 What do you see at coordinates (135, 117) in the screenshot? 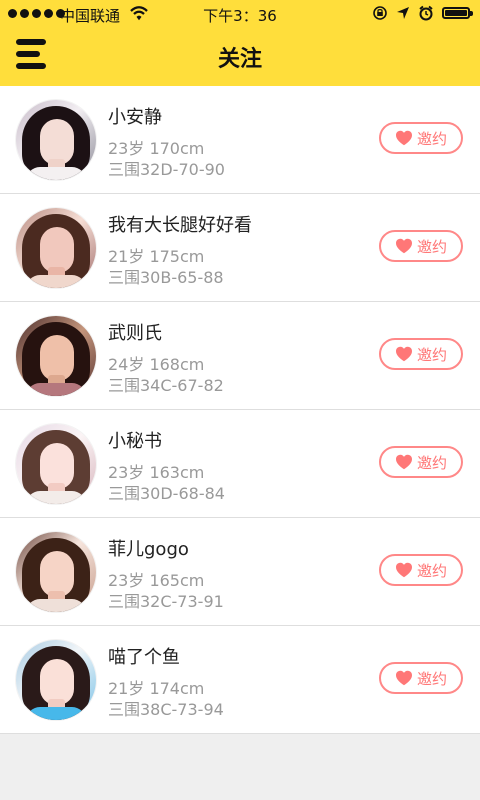
I see `profile-name: 小安静` at bounding box center [135, 117].